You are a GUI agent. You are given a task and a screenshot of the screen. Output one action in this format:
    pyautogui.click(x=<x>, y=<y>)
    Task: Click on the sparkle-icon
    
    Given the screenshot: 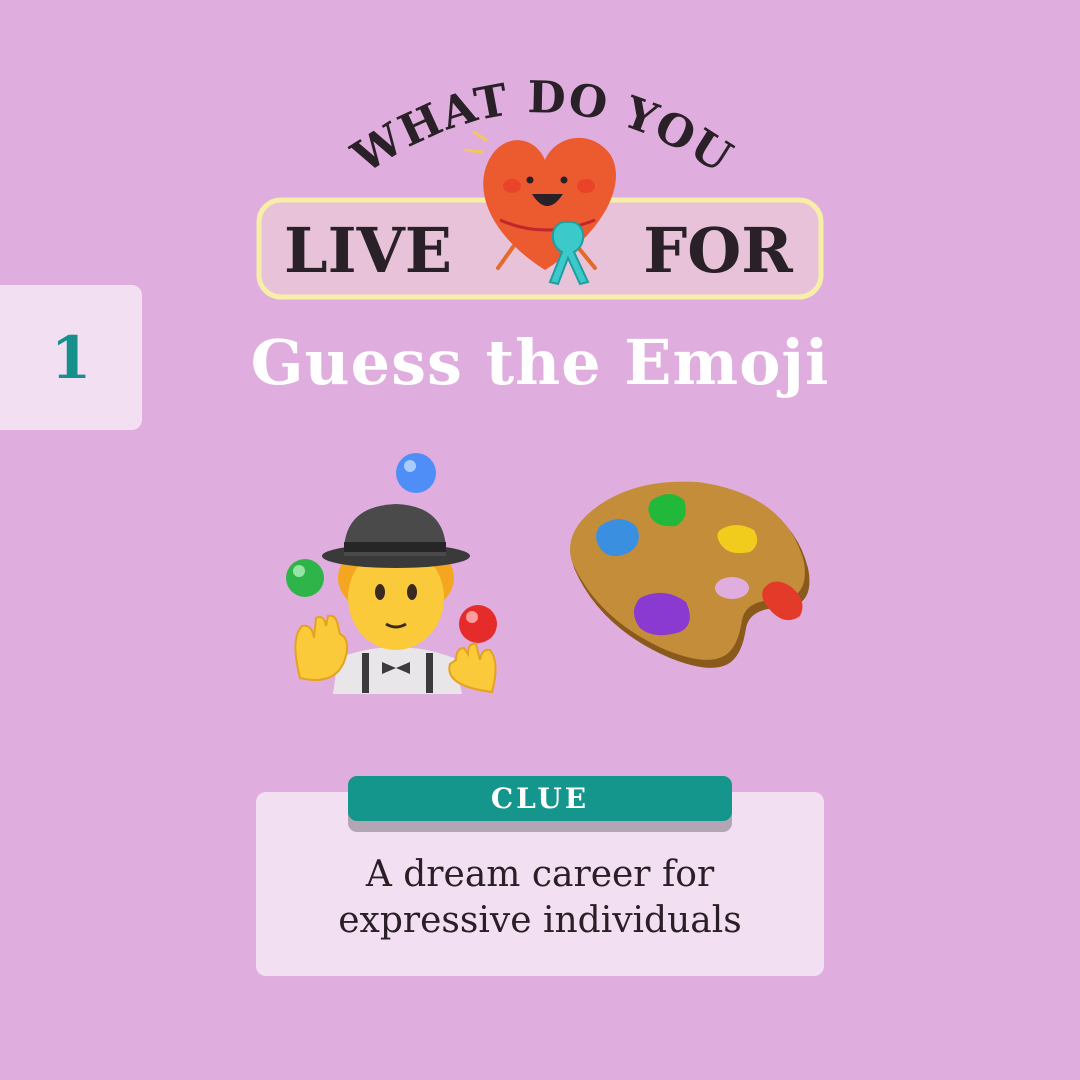 What is the action you would take?
    pyautogui.click(x=476, y=142)
    